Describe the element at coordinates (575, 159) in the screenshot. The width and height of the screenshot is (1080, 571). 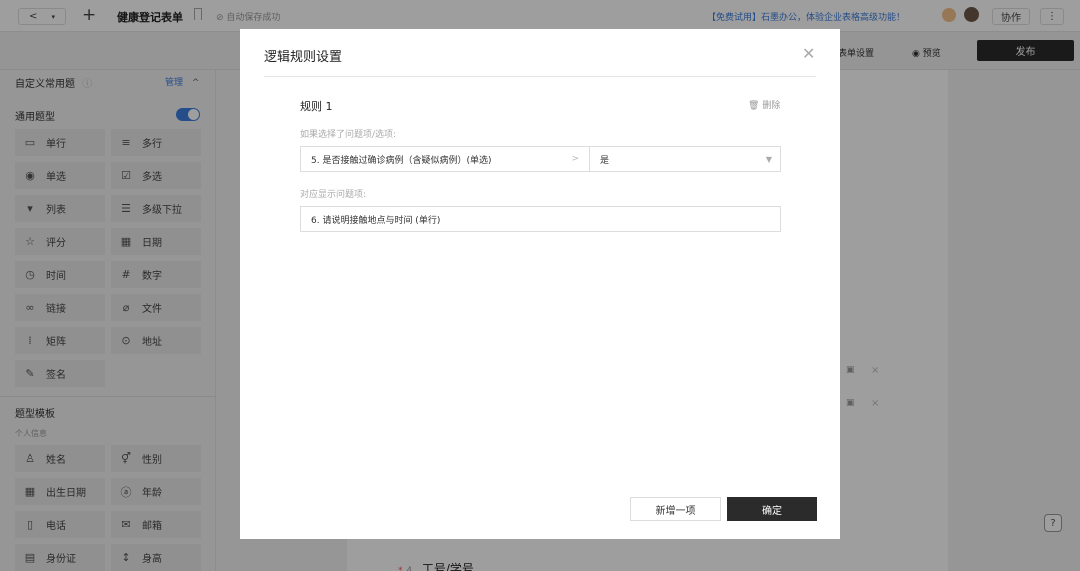
I see `chevron-right-icon: >` at that location.